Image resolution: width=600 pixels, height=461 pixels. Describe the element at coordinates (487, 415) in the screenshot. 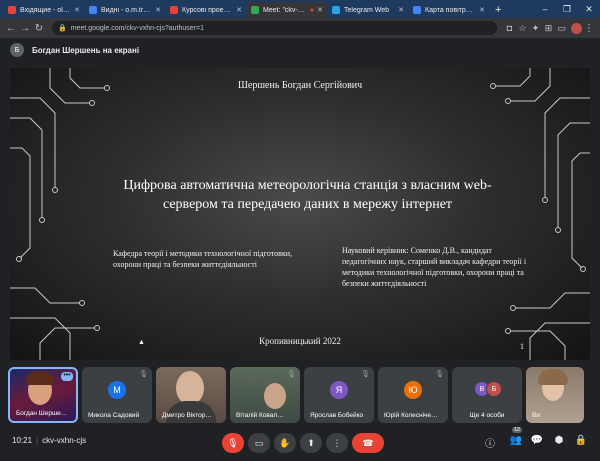

I see `participant-name: Ще 4 особи` at that location.